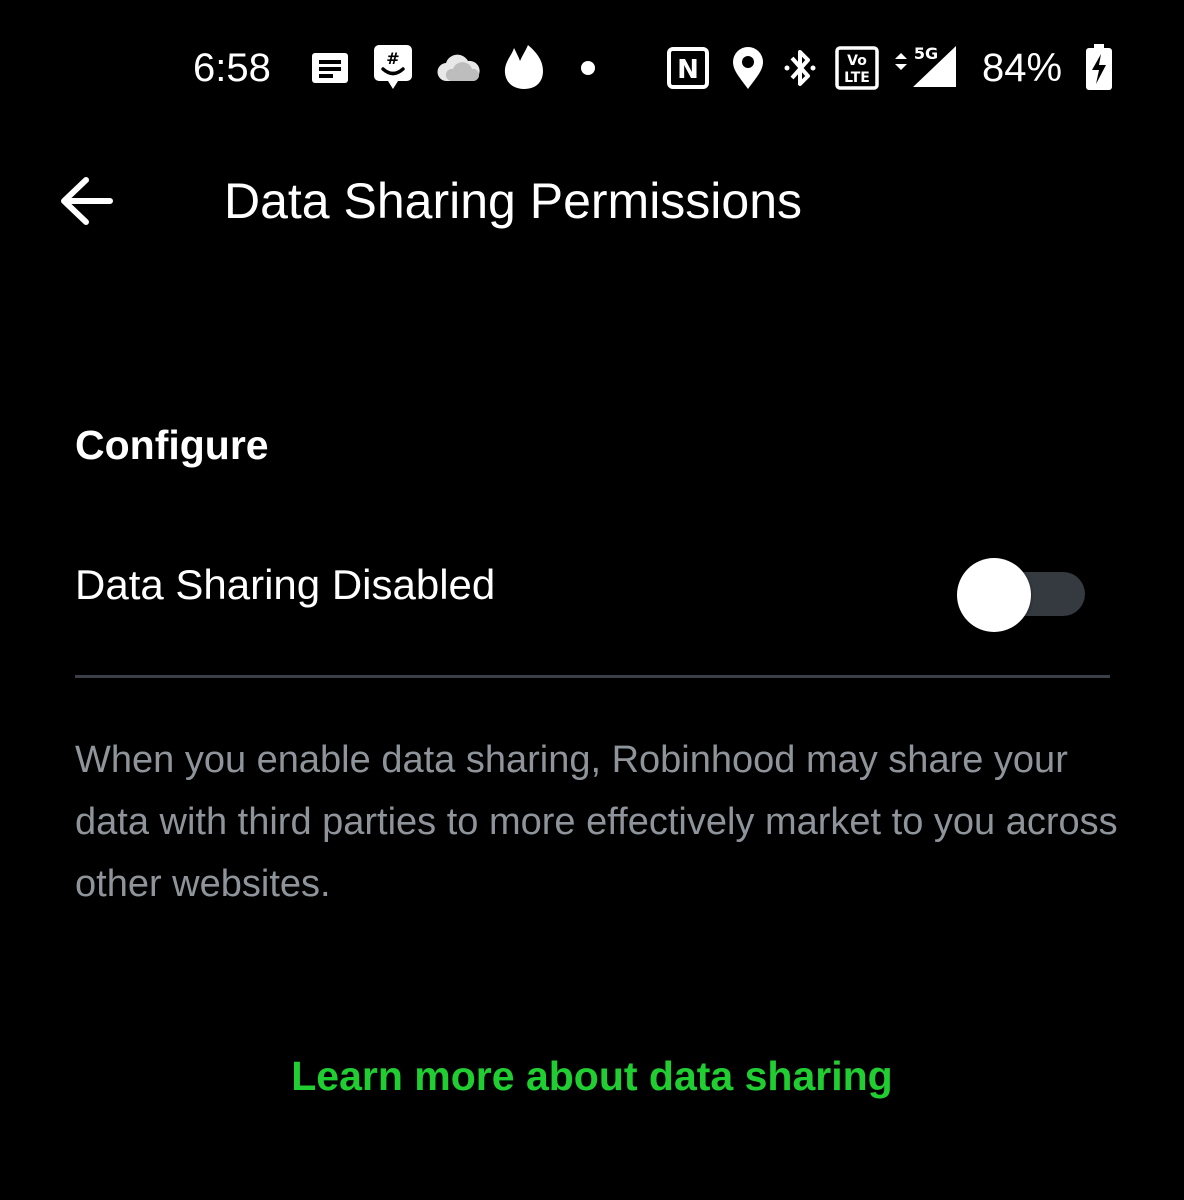  I want to click on toolbar: Data Sharing Permissions, so click(592, 200).